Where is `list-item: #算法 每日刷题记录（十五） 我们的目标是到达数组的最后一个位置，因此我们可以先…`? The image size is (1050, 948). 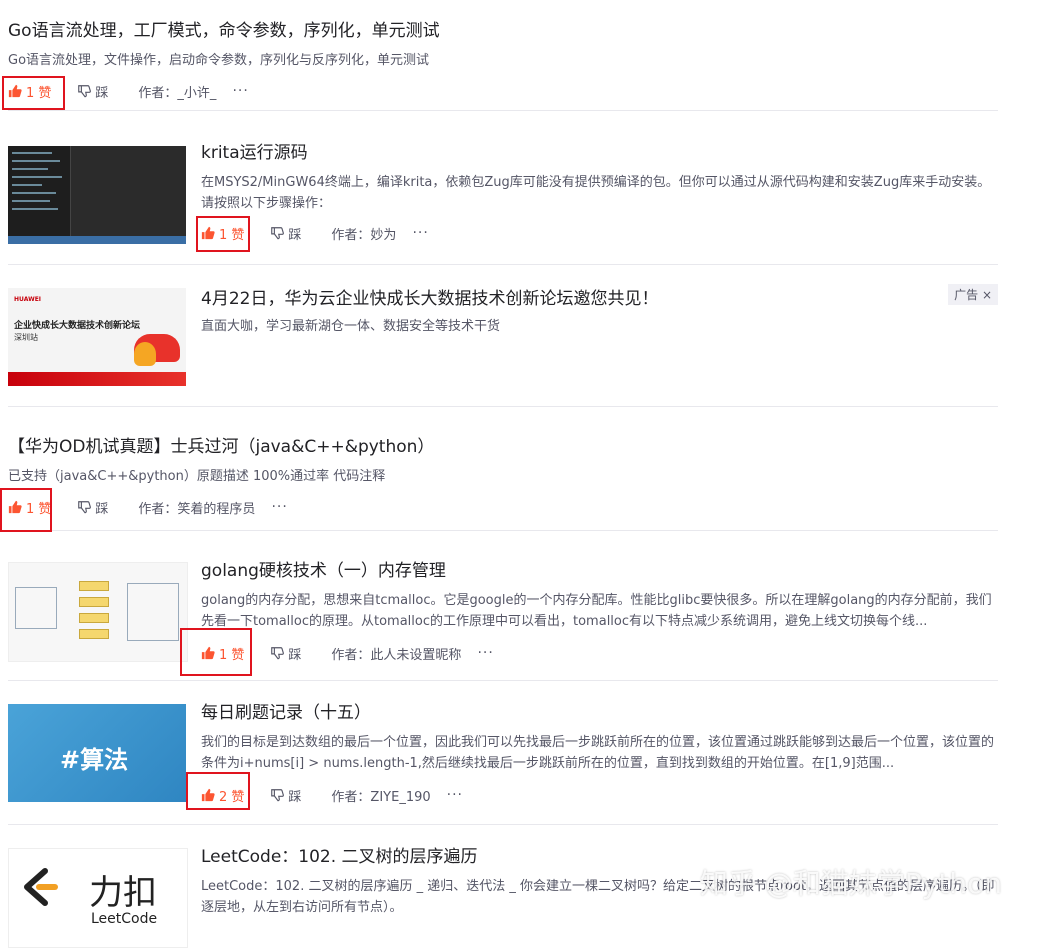 list-item: #算法 每日刷题记录（十五） 我们的目标是到达数组的最后一个位置，因此我们可以先… is located at coordinates (503, 762).